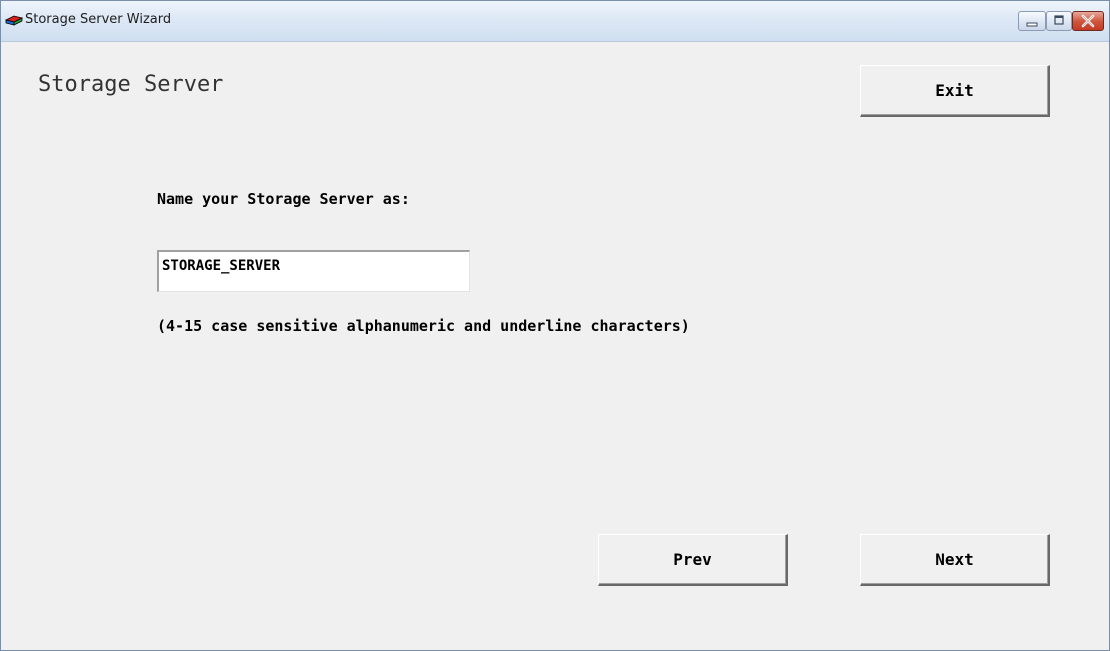 The height and width of the screenshot is (651, 1110). Describe the element at coordinates (555, 21) in the screenshot. I see `title-bar: Storage Server Wizard` at that location.